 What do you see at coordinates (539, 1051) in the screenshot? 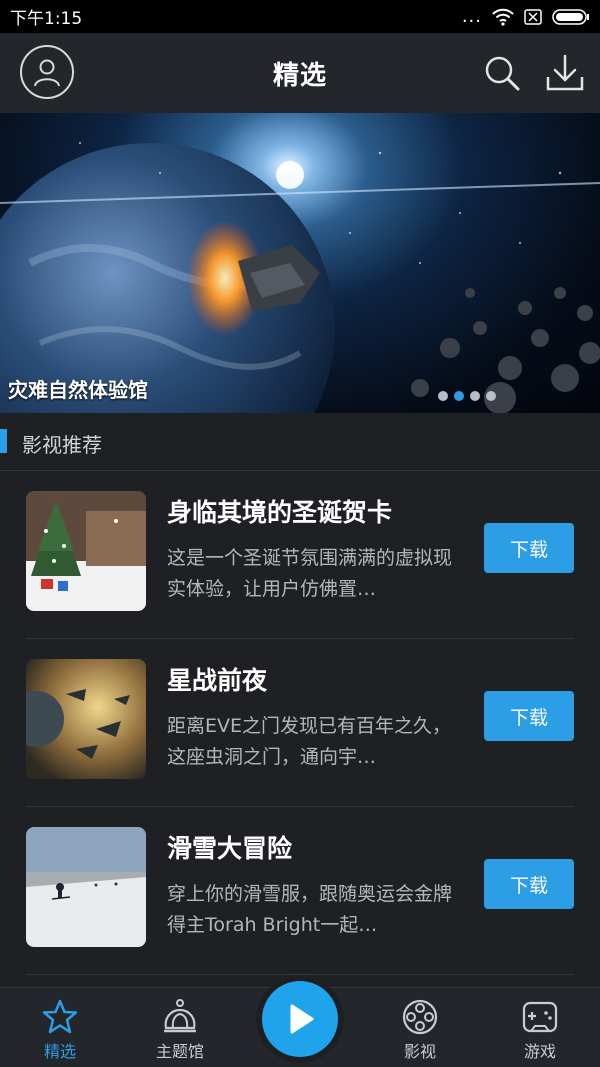
I see `tab-label: 游戏` at bounding box center [539, 1051].